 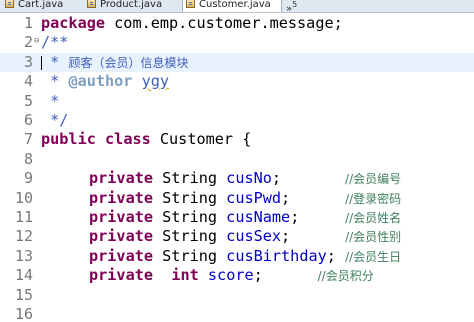 I want to click on code-line: 11 private String cusName; //会员姓名, so click(x=237, y=217).